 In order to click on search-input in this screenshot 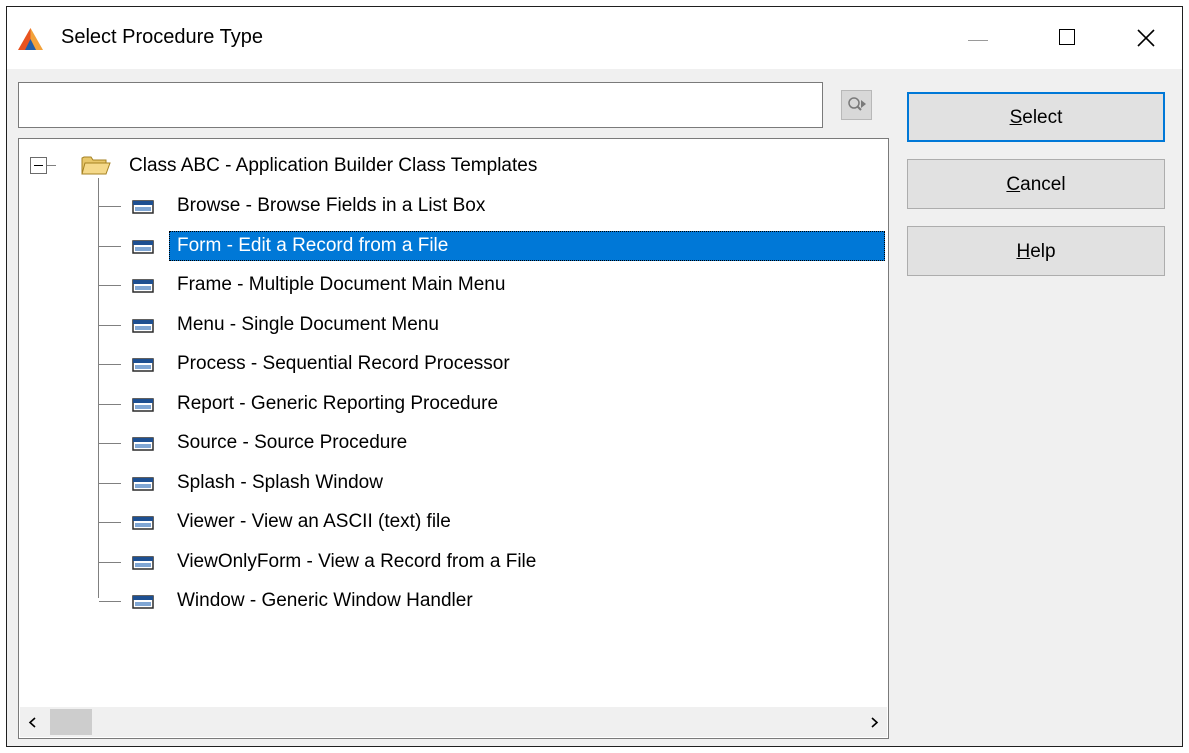, I will do `click(420, 105)`.